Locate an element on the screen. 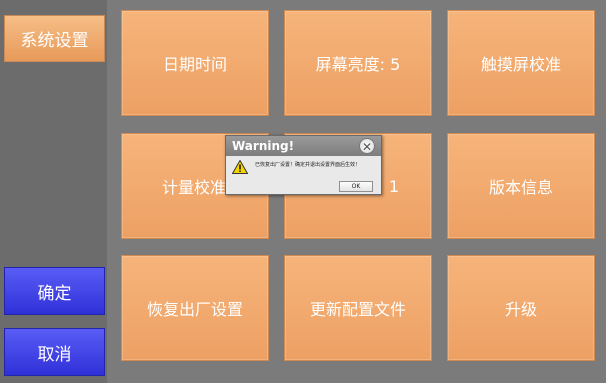 The height and width of the screenshot is (383, 606). version-info-label: 版本信息 is located at coordinates (520, 187).